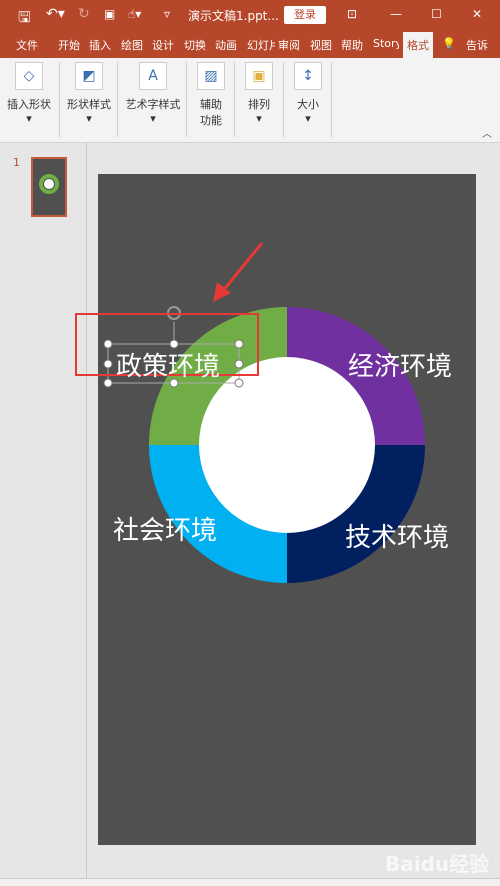 The width and height of the screenshot is (500, 886). I want to click on label-tech: 技术环境, so click(397, 535).